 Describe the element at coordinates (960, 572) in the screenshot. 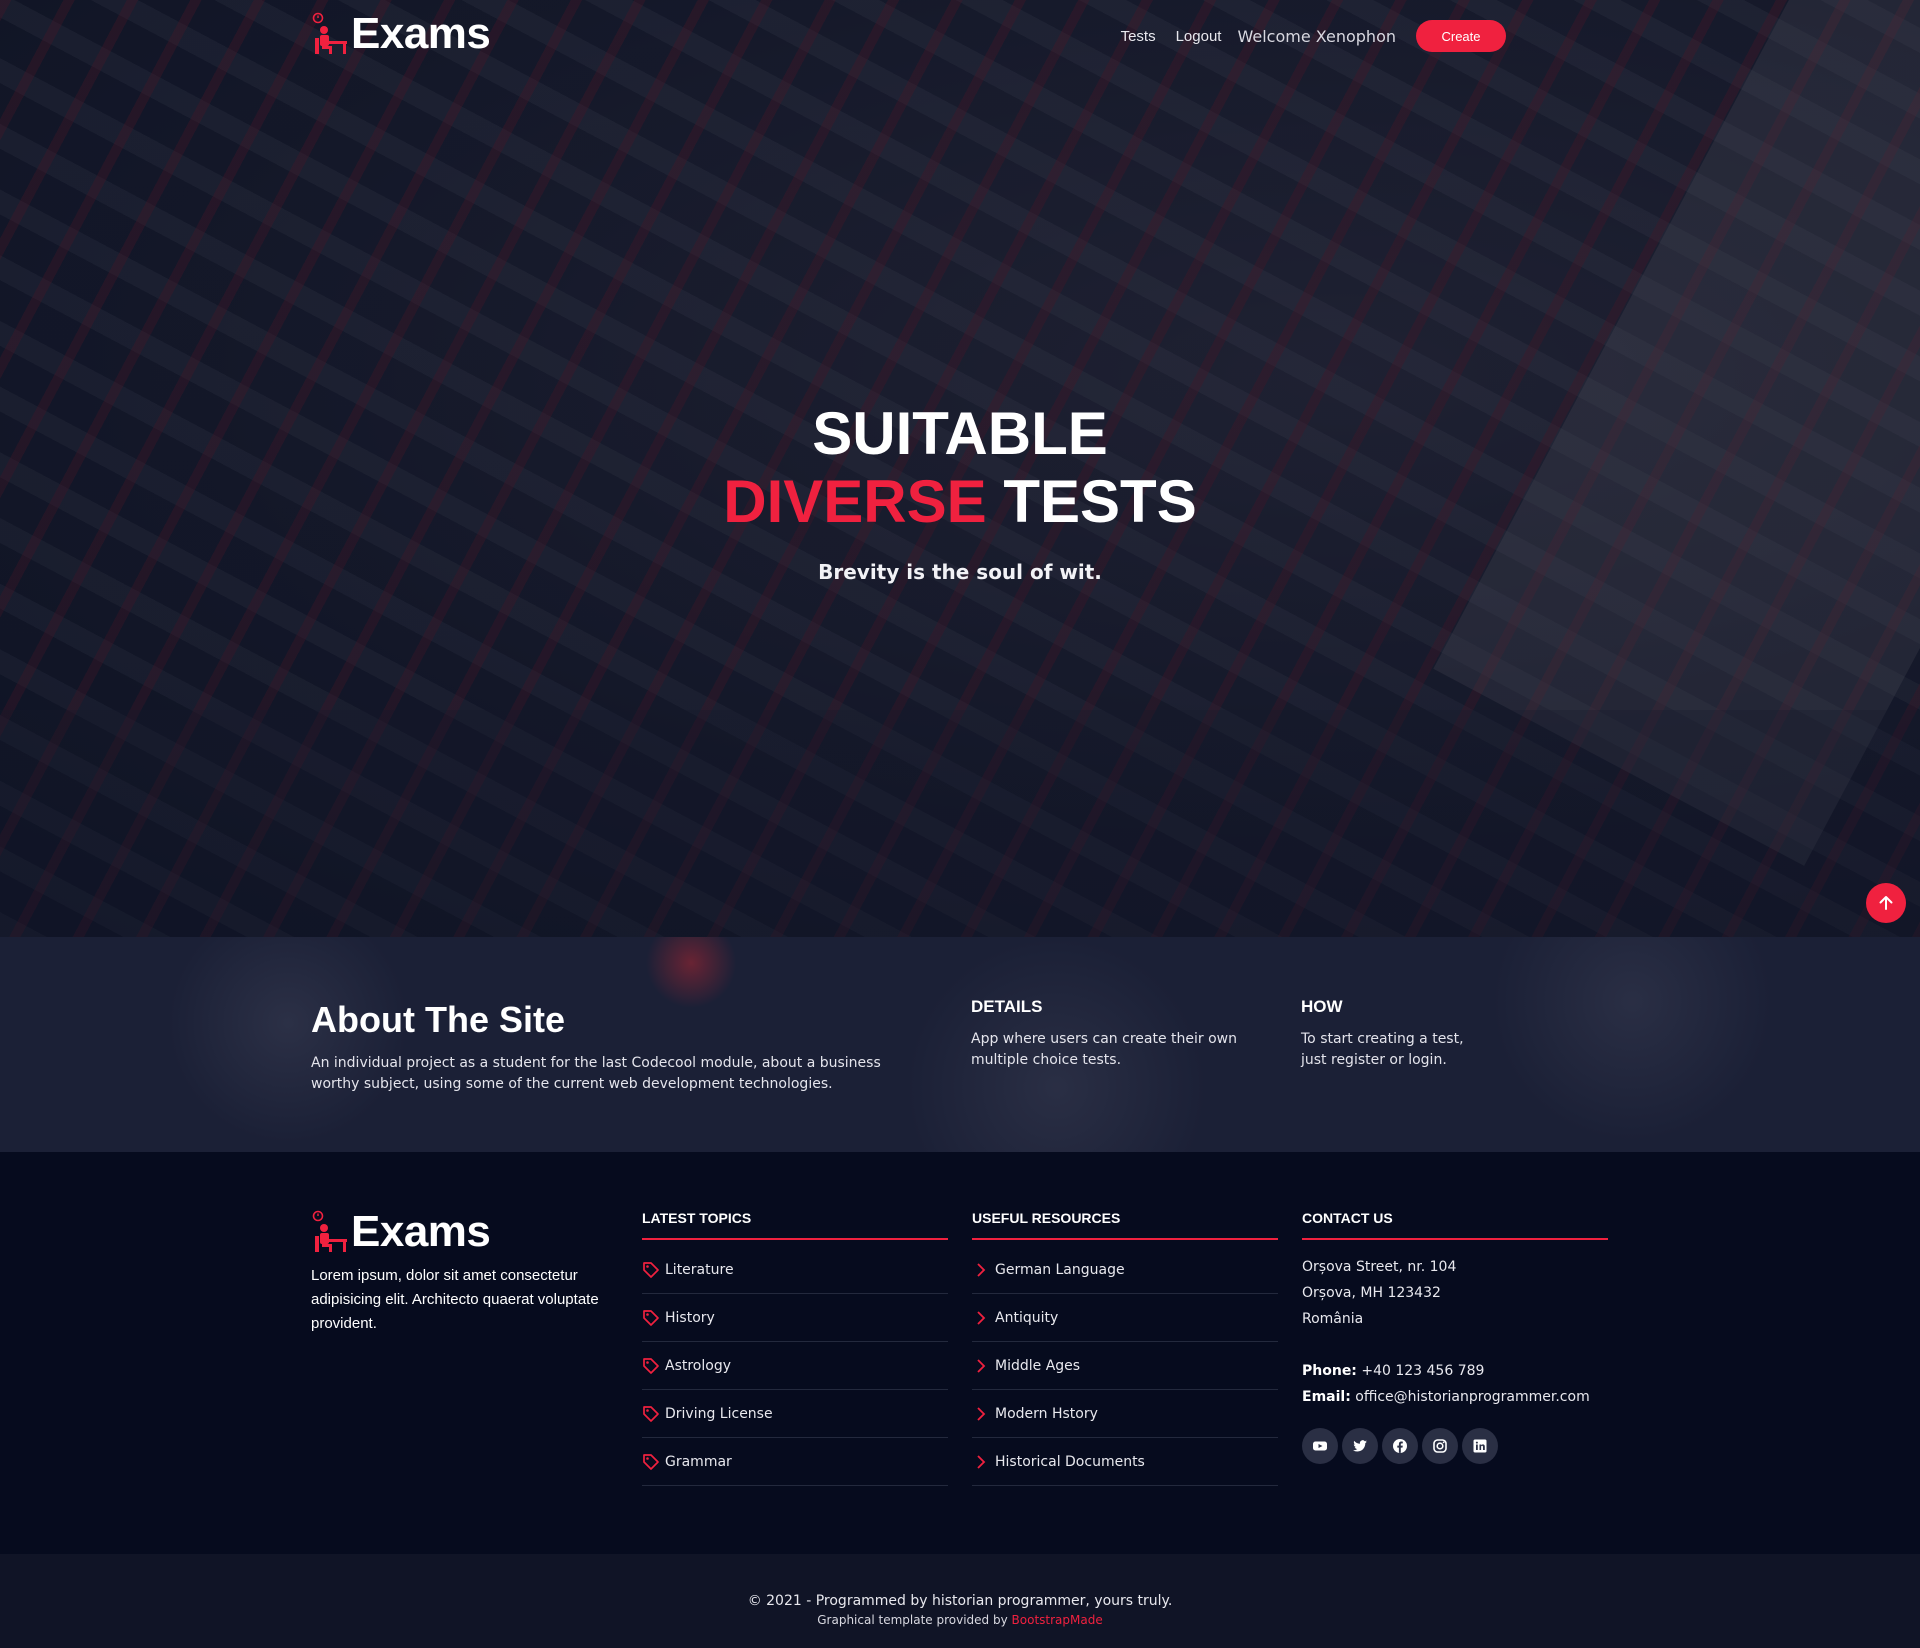

I see `hero-subtitle: Brevity is the soul of wit.` at that location.